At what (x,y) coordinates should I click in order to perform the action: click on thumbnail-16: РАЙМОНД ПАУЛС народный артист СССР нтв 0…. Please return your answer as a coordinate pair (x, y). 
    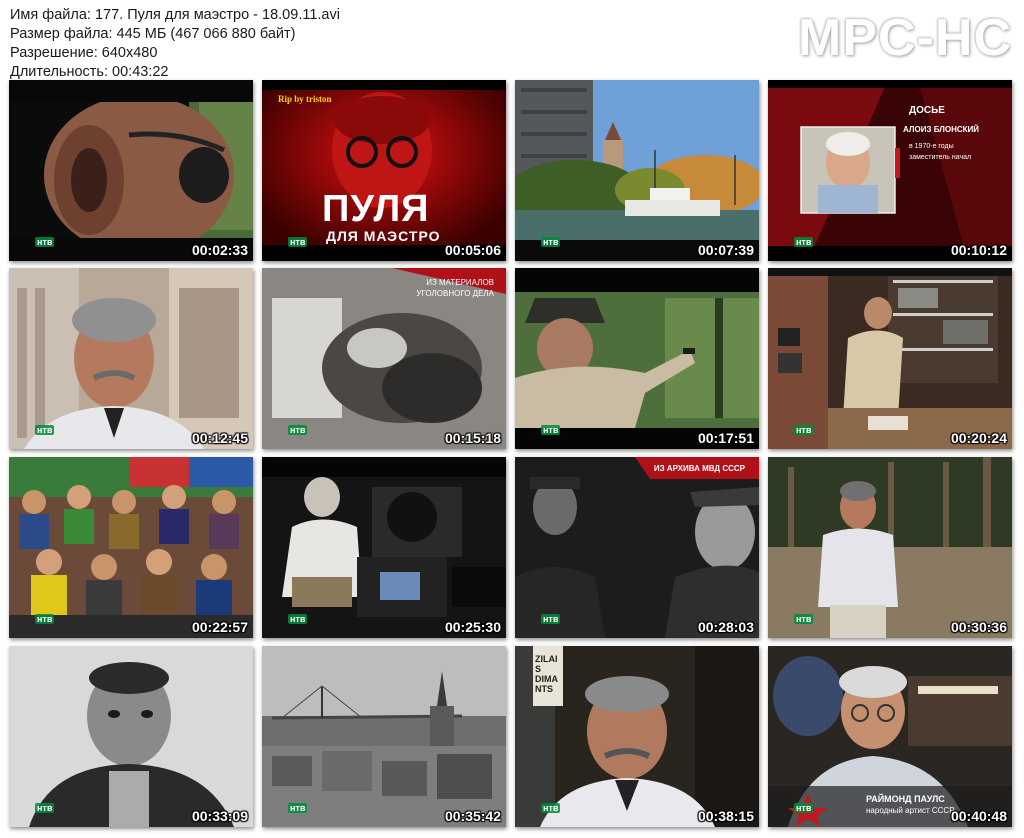
    Looking at the image, I should click on (890, 736).